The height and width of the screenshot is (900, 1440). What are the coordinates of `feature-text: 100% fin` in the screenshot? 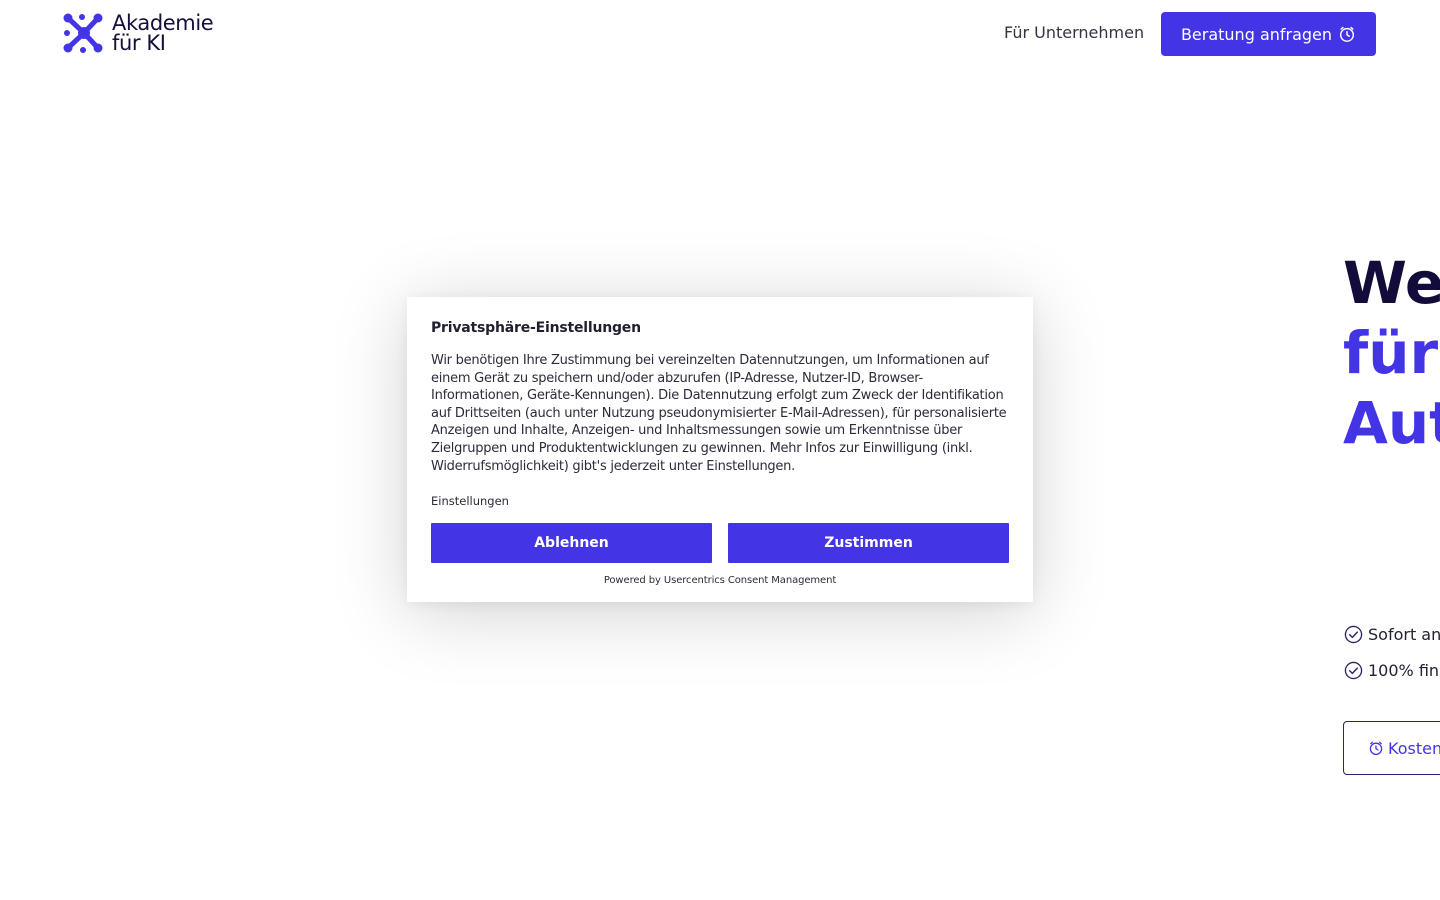 It's located at (1404, 670).